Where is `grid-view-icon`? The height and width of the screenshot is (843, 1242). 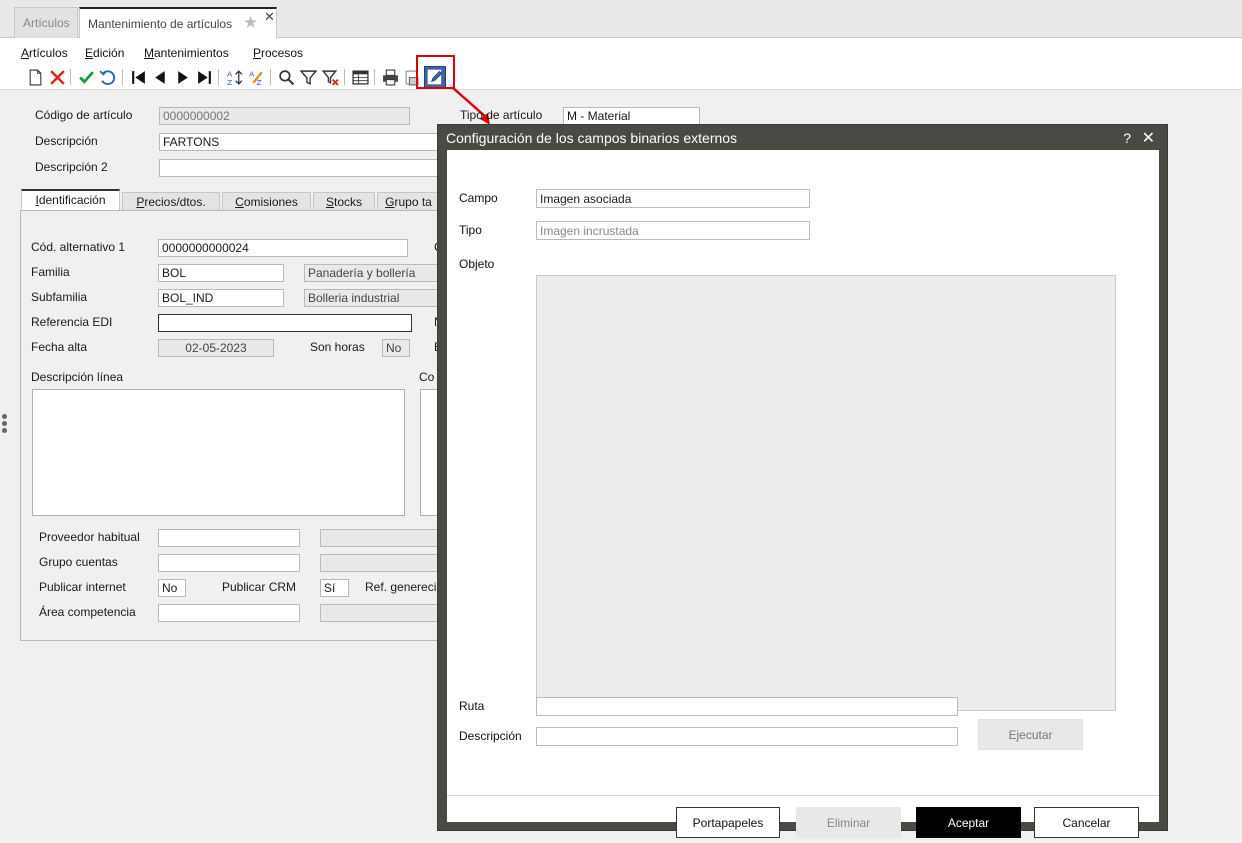
grid-view-icon is located at coordinates (360, 77).